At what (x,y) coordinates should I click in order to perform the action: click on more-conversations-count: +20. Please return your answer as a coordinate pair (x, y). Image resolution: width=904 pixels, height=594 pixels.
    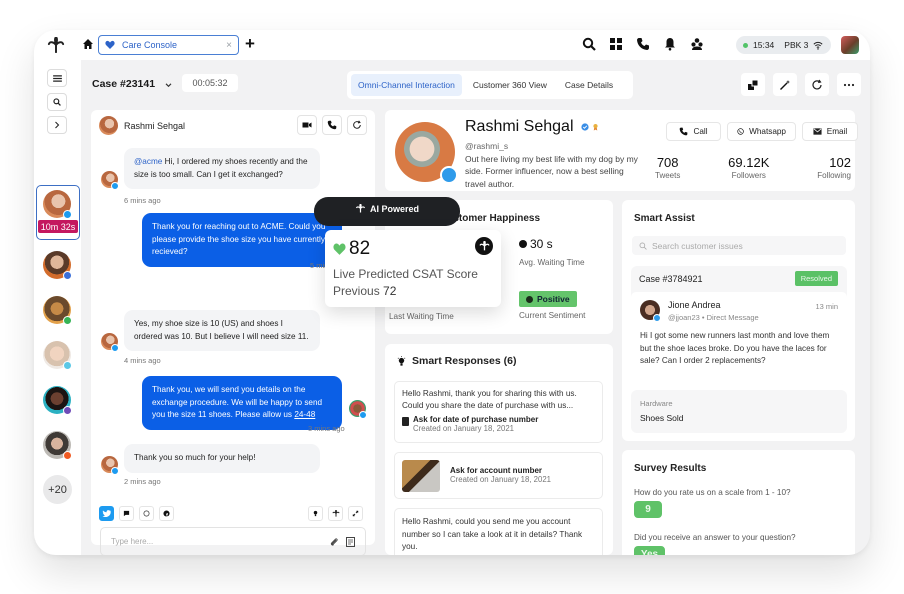
    Looking at the image, I should click on (57, 489).